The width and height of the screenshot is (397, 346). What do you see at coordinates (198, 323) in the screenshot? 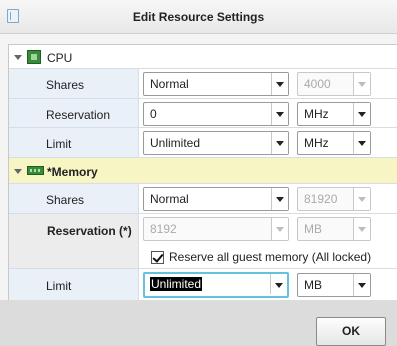
I see `dialog-footer: OK` at bounding box center [198, 323].